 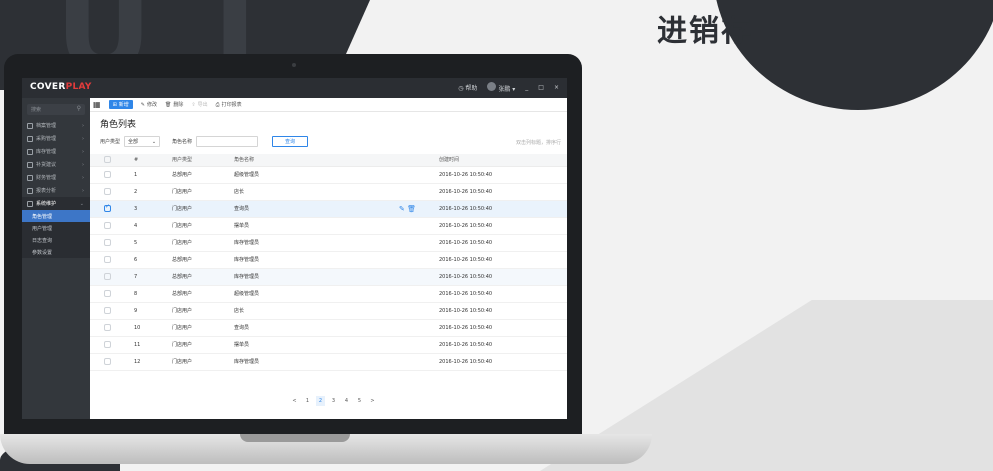 I want to click on sidebar-item-finance: 财务管理 ›, so click(x=56, y=177).